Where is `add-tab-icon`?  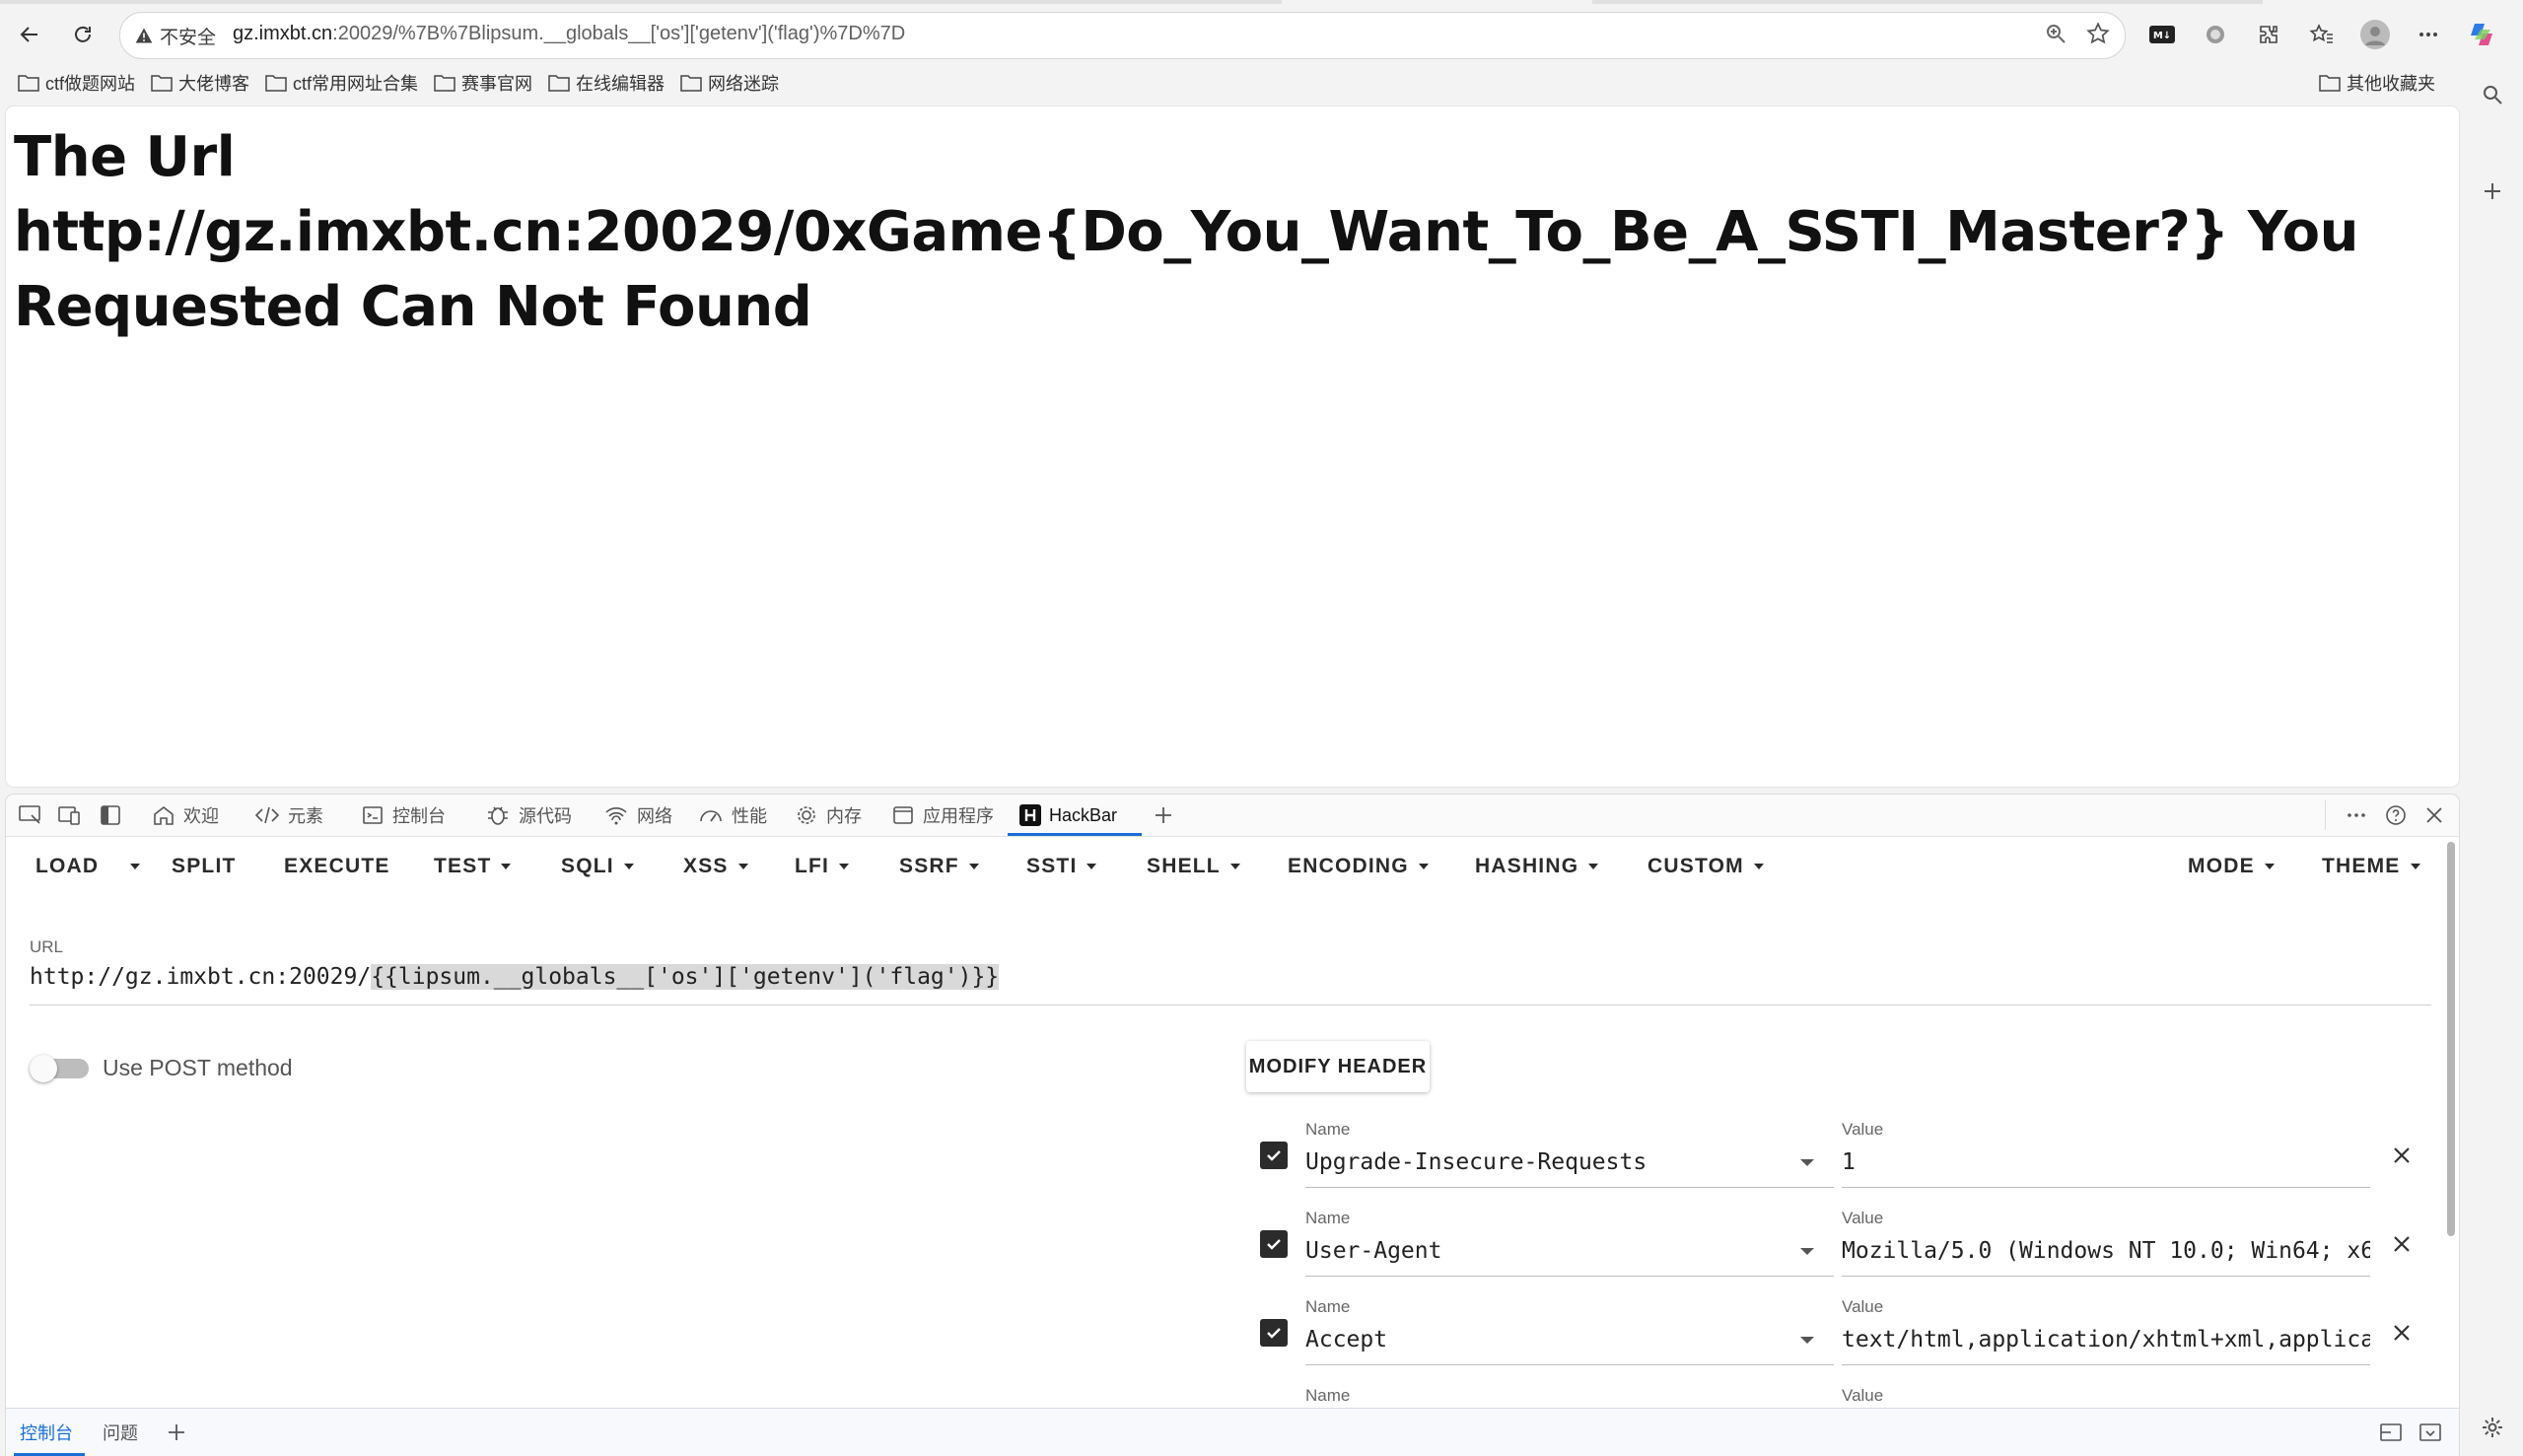 add-tab-icon is located at coordinates (1163, 815).